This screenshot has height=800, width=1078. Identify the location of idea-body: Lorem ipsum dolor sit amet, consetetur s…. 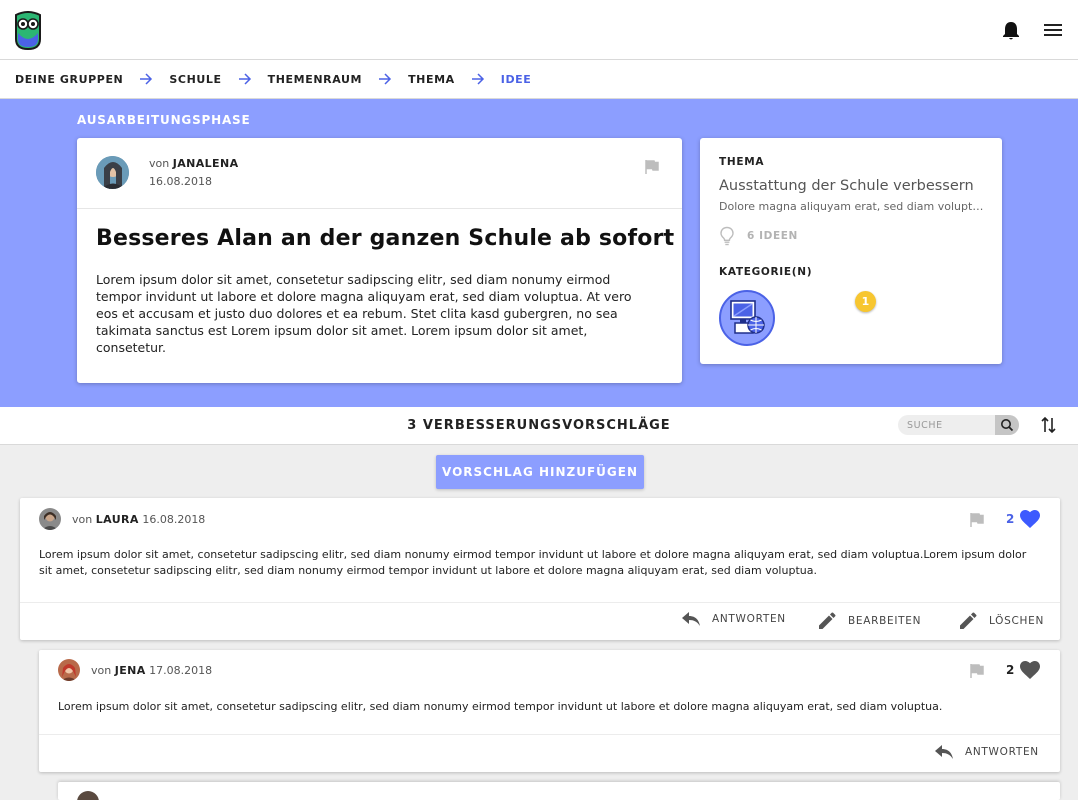
(364, 313).